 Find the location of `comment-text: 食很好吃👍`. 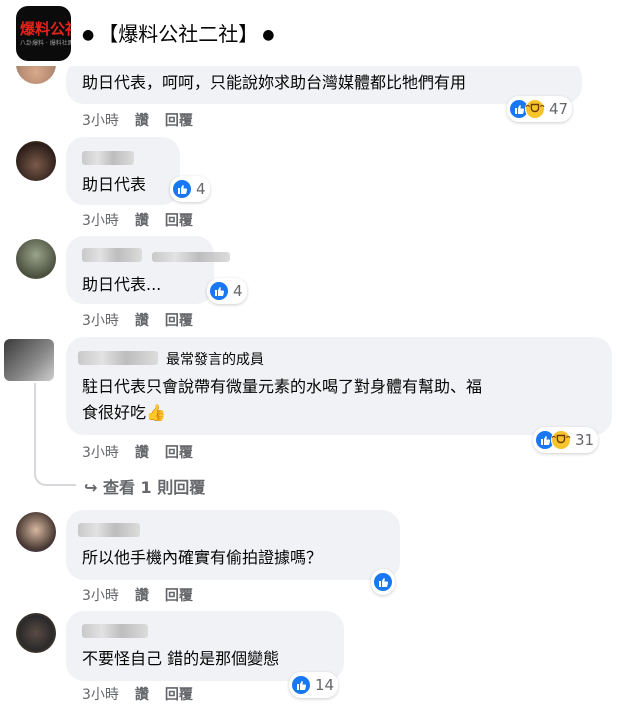

comment-text: 食很好吃👍 is located at coordinates (124, 413).